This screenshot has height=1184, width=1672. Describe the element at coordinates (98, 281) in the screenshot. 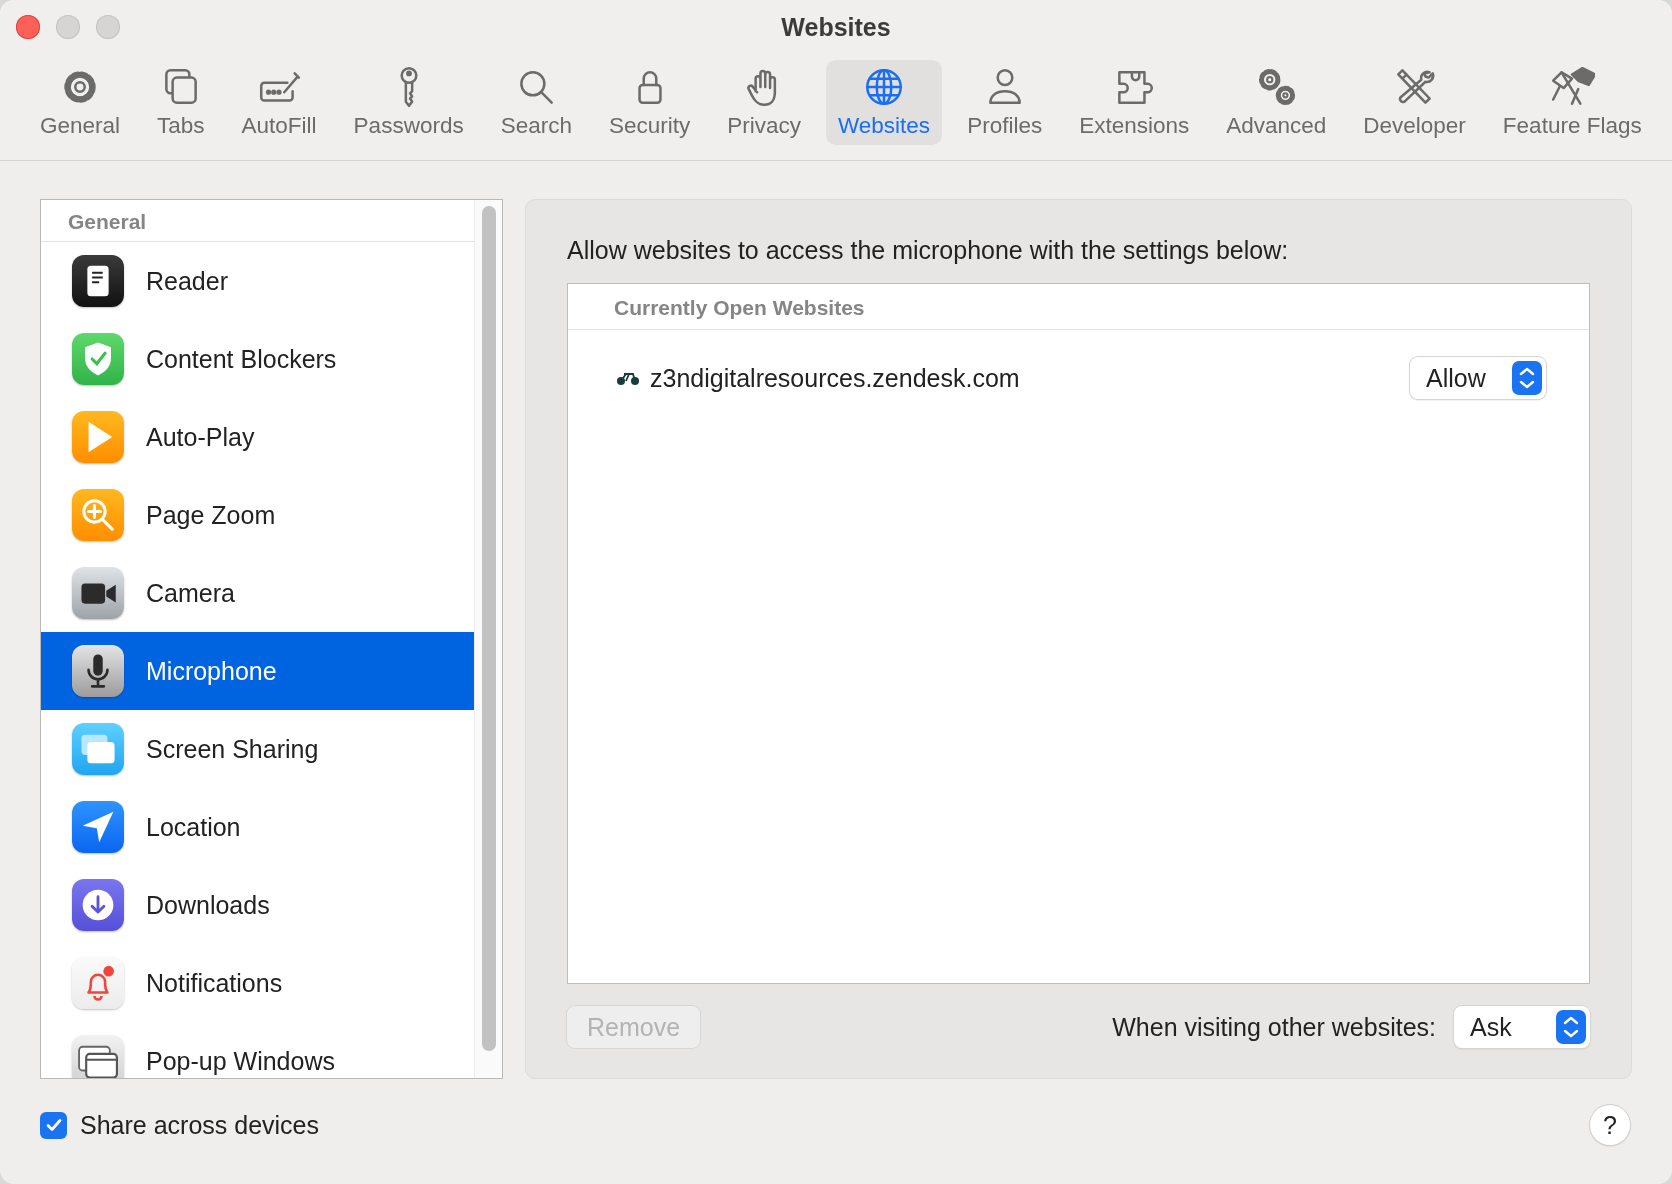

I see `document-icon` at that location.